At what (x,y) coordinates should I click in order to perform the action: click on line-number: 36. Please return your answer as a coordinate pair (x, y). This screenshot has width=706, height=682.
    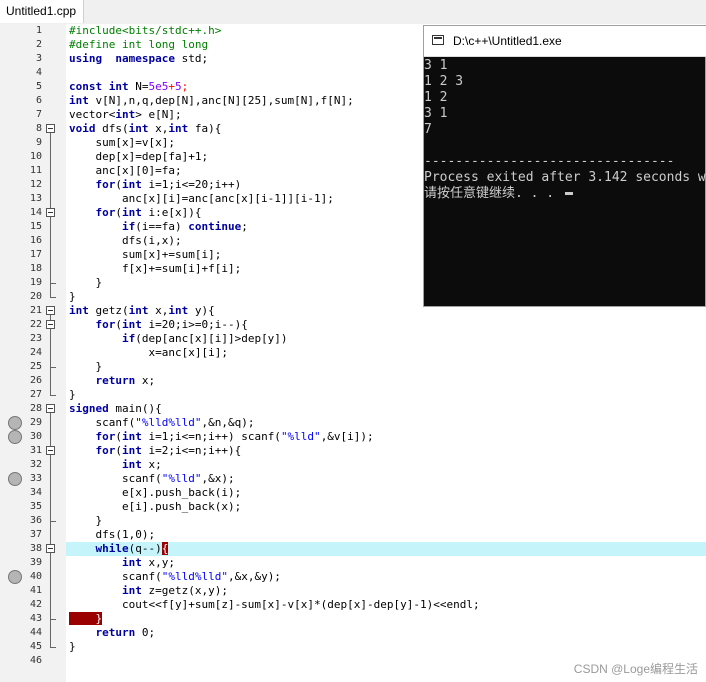
    Looking at the image, I should click on (21, 521).